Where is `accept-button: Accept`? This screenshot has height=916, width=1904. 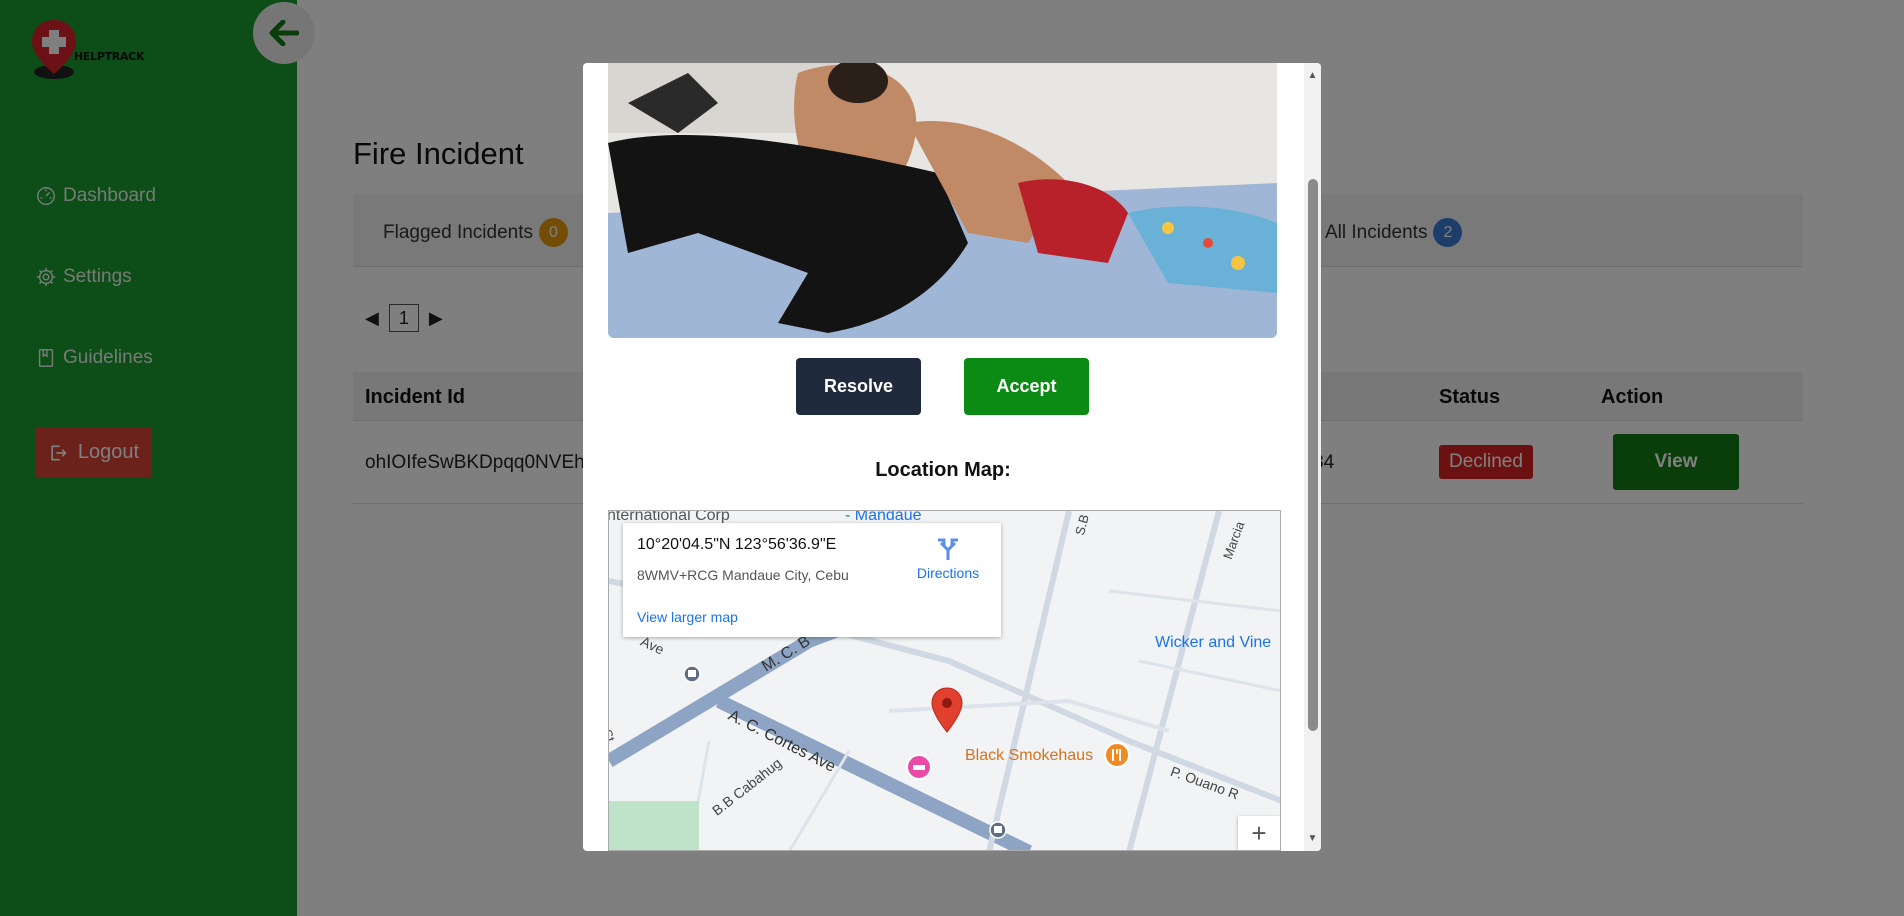 accept-button: Accept is located at coordinates (1026, 386).